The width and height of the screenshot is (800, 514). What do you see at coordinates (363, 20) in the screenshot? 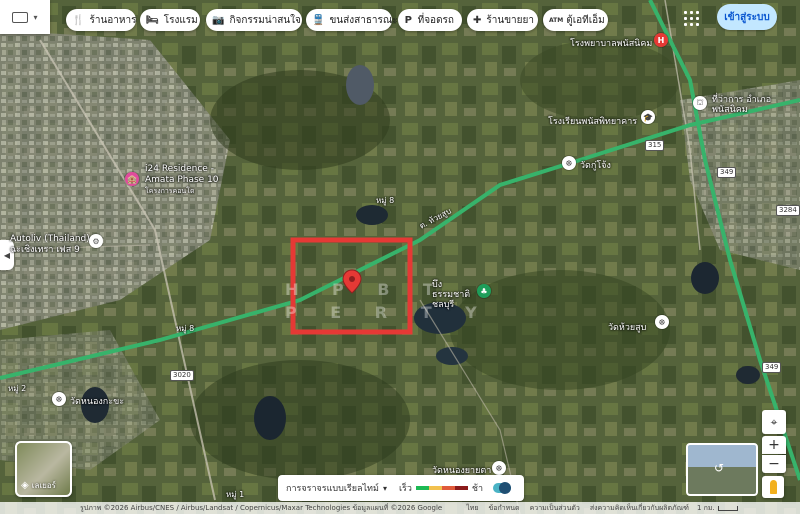
I see `chip-label: ขนส่งสาธารณะ` at bounding box center [363, 20].